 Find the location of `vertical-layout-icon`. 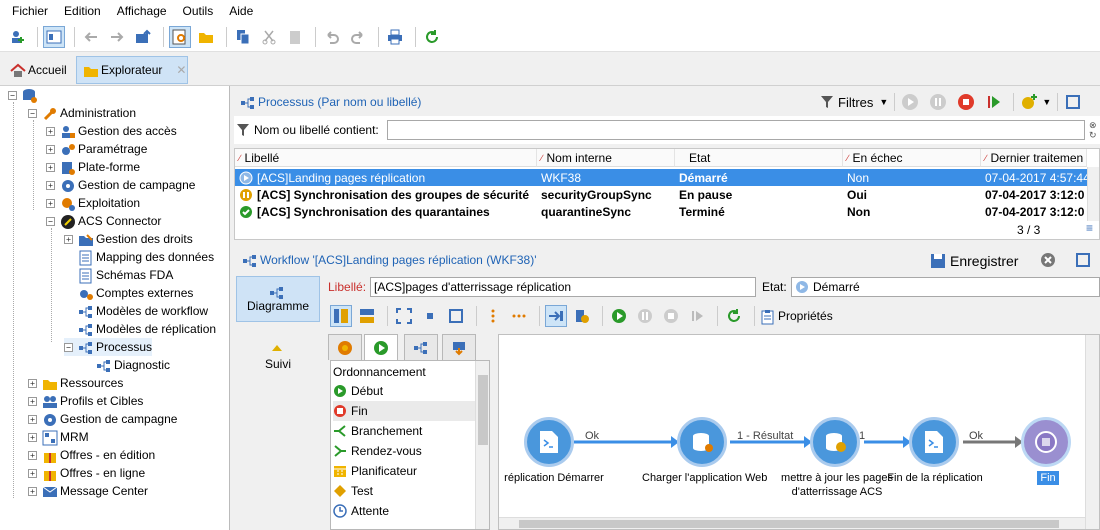

vertical-layout-icon is located at coordinates (341, 316).